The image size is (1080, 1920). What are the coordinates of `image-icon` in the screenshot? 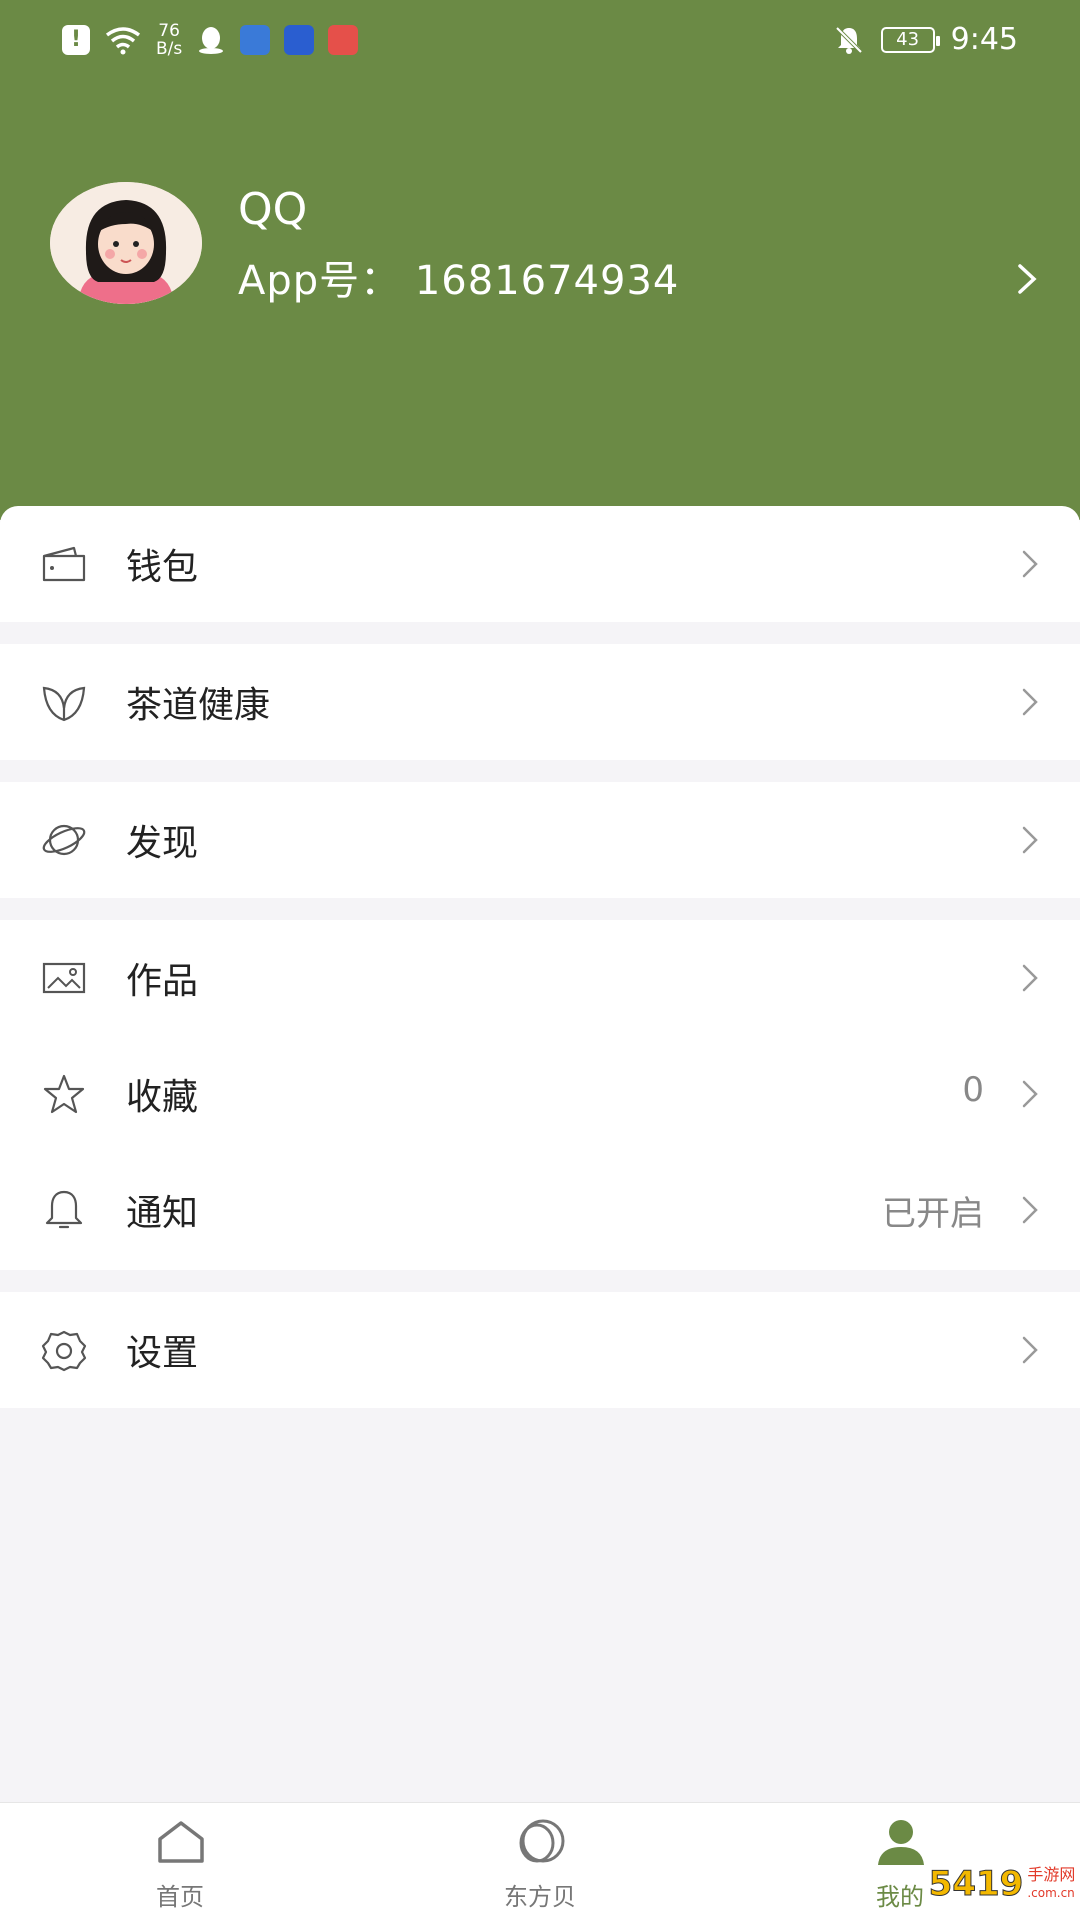 It's located at (64, 978).